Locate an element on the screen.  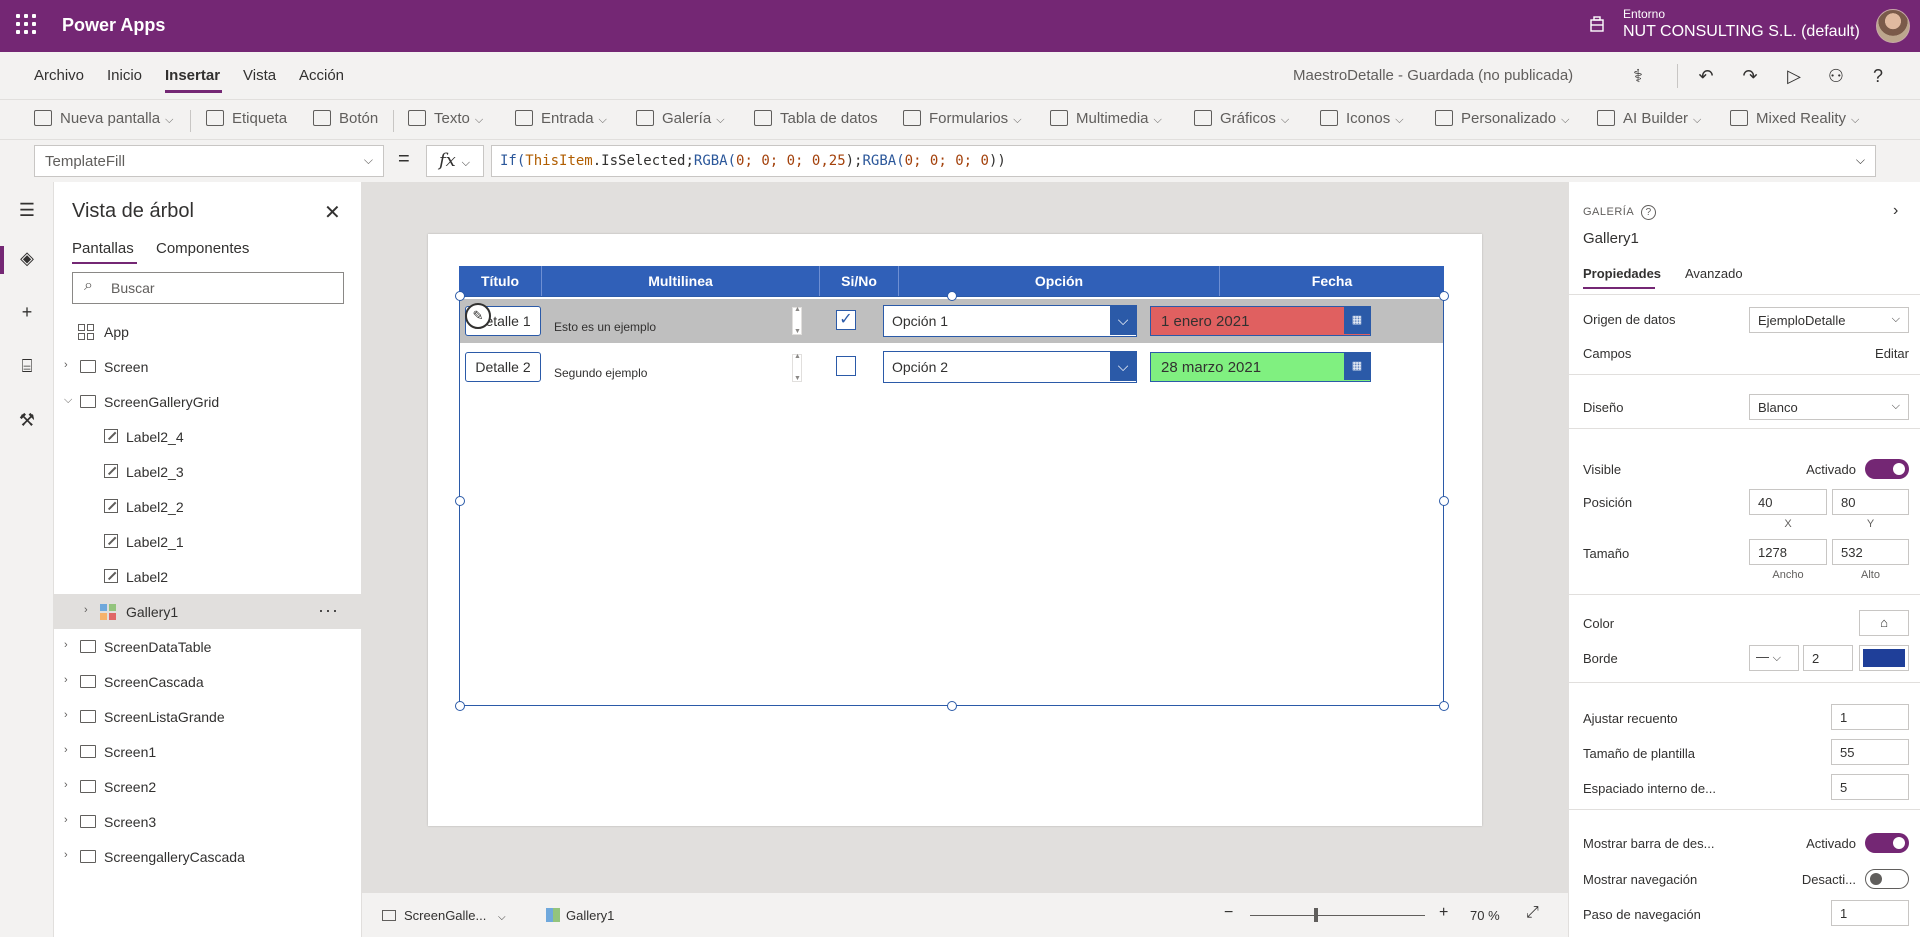
environment-value: NUT CONSULTING S.L. (default) is located at coordinates (1741, 32).